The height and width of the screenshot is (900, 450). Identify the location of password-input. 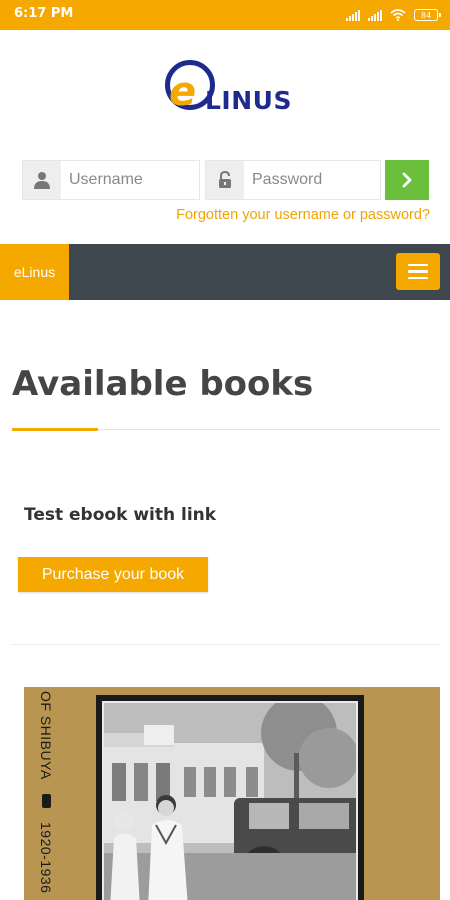
(312, 180).